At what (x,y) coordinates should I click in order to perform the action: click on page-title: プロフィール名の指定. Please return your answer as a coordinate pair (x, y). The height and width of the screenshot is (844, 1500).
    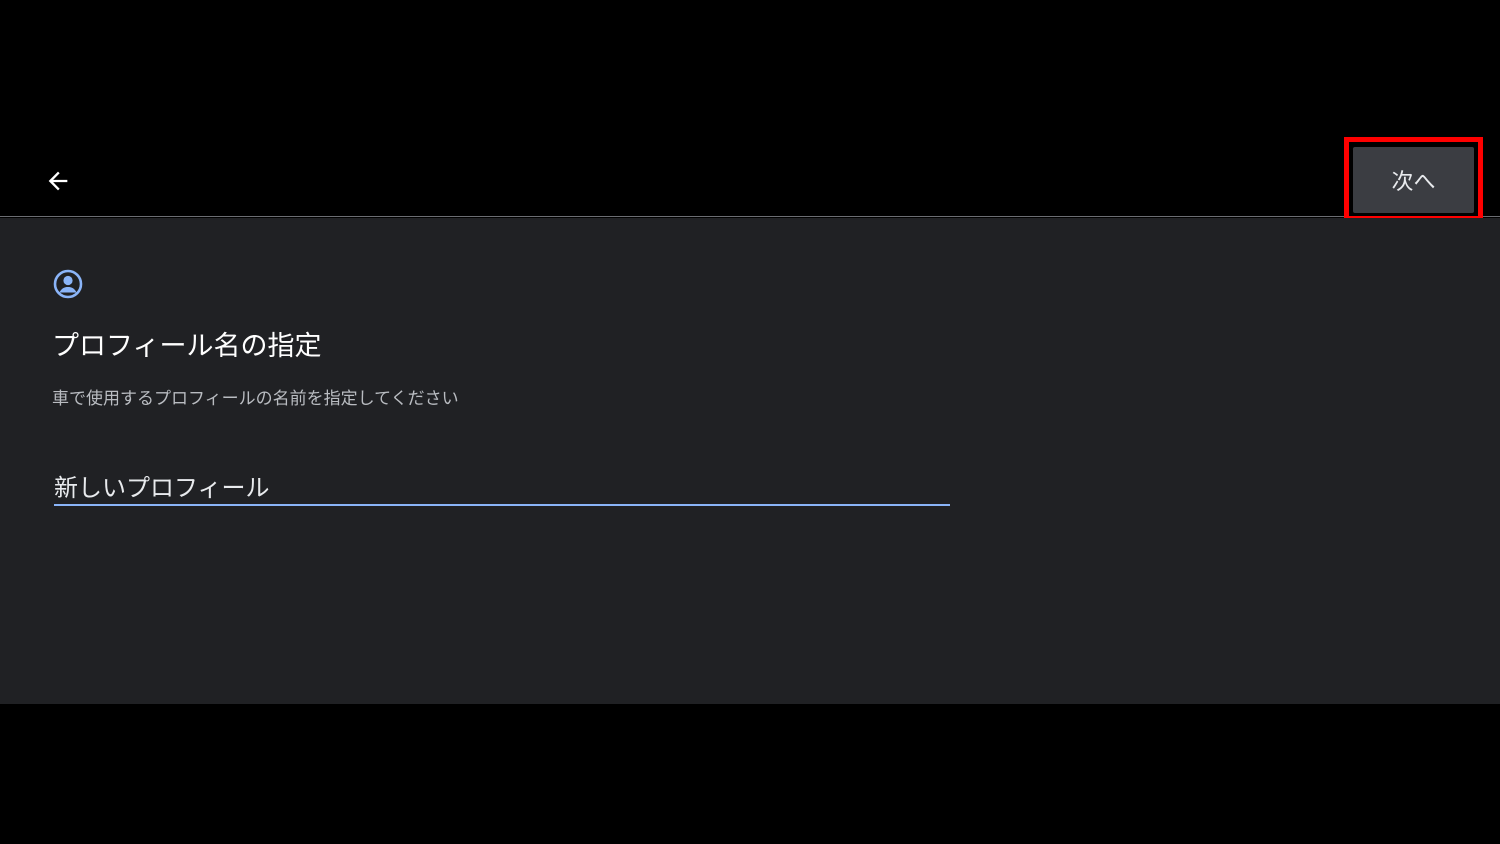
    Looking at the image, I should click on (187, 346).